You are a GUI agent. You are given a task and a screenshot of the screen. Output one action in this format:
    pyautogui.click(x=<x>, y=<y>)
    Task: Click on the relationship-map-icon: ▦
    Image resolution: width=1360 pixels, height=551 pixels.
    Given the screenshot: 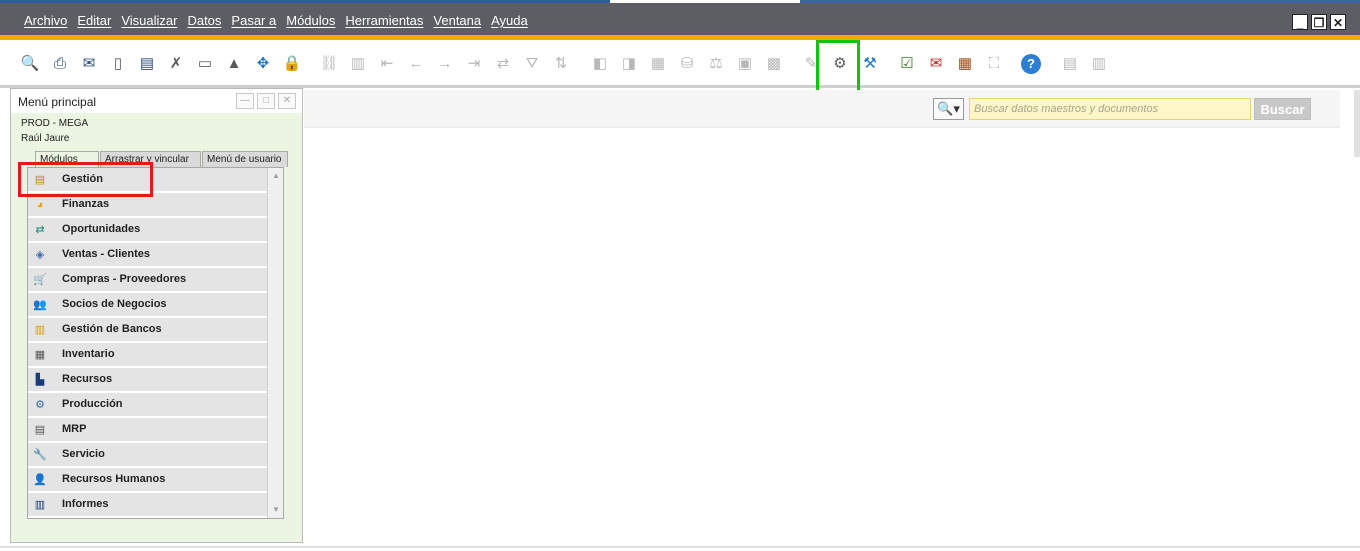 What is the action you would take?
    pyautogui.click(x=658, y=64)
    